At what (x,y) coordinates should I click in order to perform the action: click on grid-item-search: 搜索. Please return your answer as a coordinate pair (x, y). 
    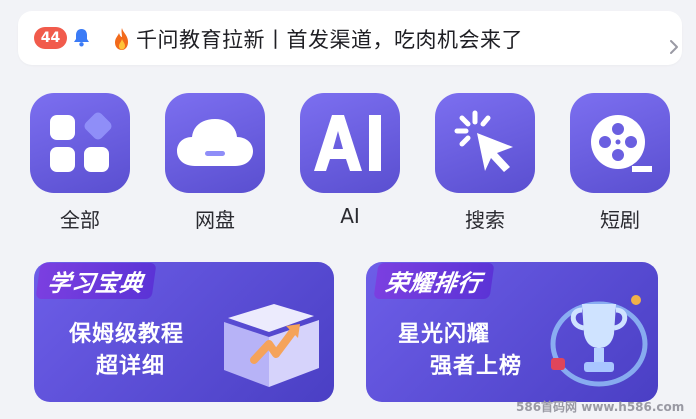
    Looking at the image, I should click on (485, 163).